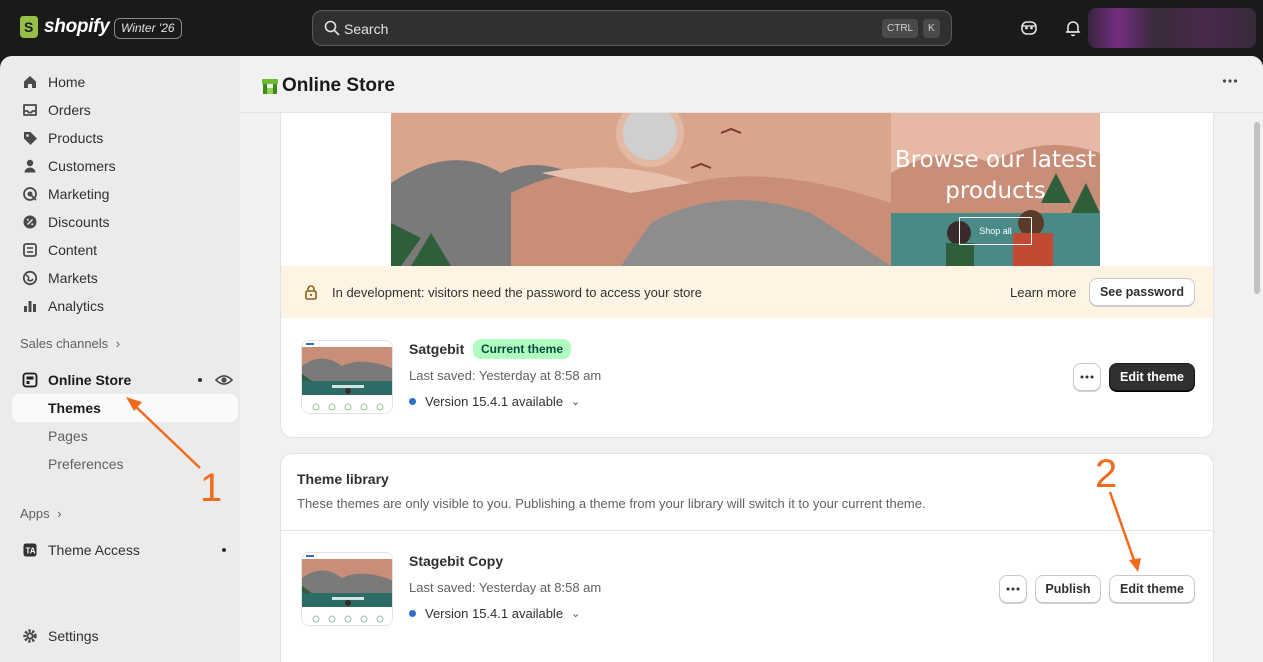 The width and height of the screenshot is (1263, 662). I want to click on library-theme-thumbnail, so click(347, 589).